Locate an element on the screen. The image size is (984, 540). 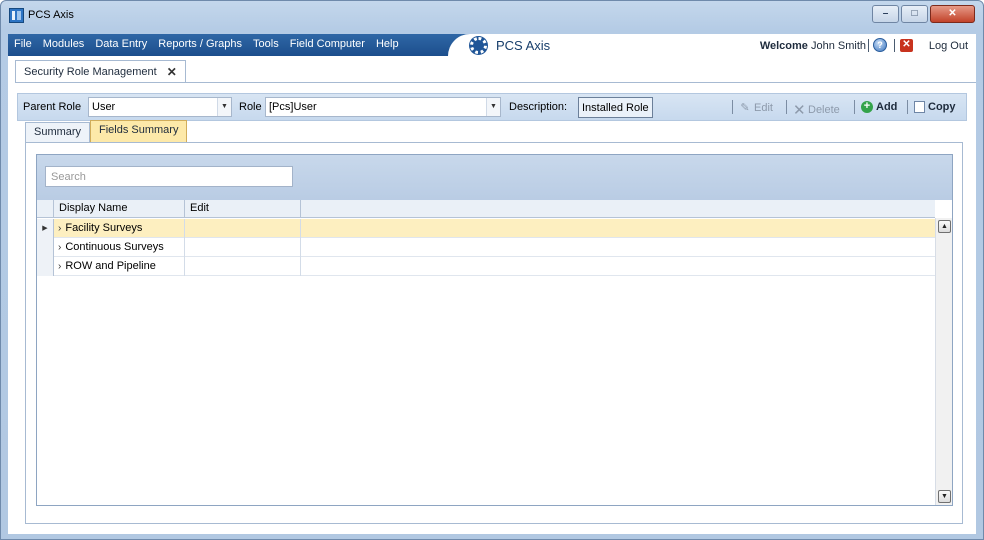
logout-link: Log Out is located at coordinates (948, 46).